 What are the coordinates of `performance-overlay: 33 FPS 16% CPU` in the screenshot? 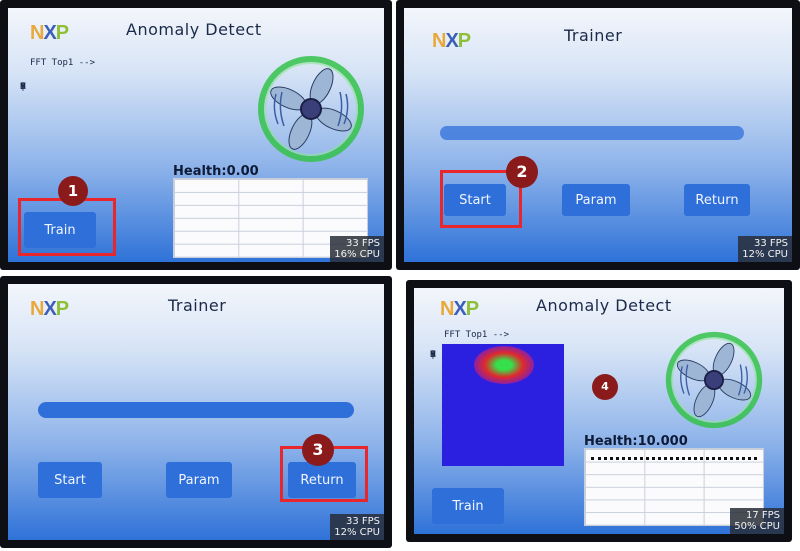 It's located at (357, 249).